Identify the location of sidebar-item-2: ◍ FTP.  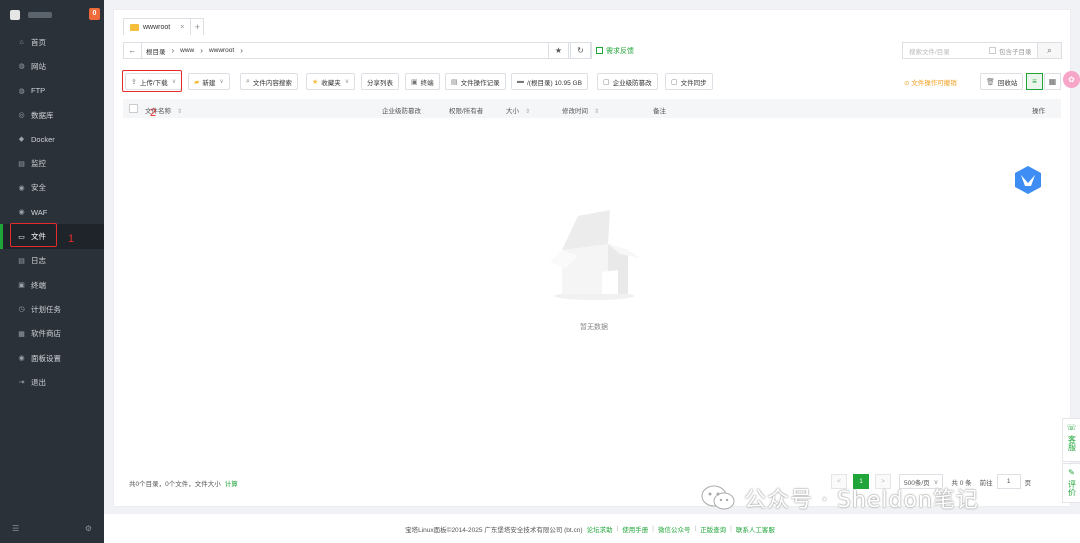
(52, 91).